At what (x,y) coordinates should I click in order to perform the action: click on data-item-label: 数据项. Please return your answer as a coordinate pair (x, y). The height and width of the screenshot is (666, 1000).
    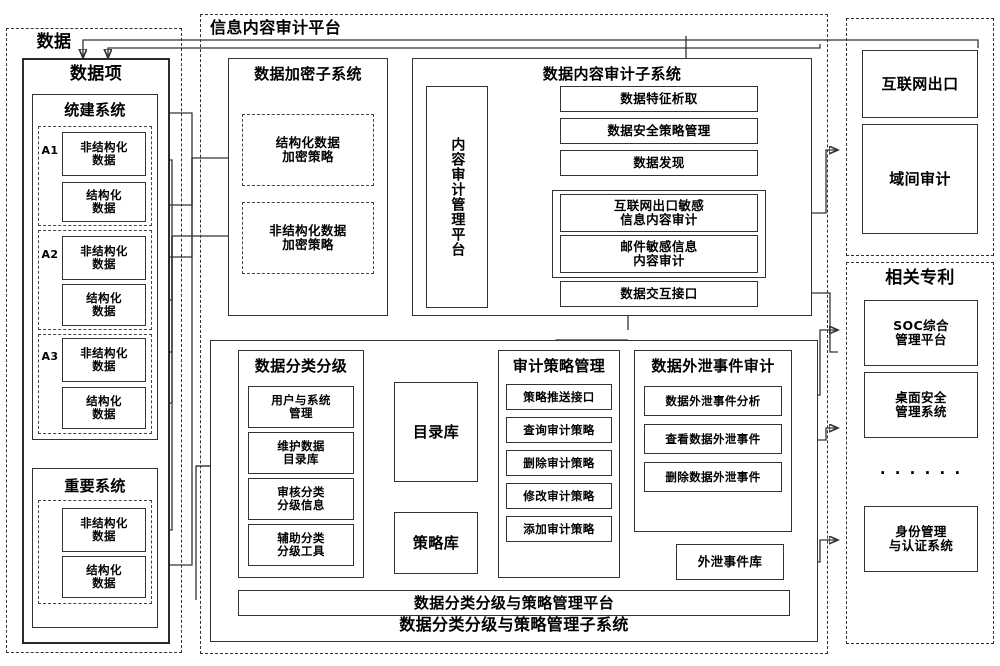
    Looking at the image, I should click on (96, 74).